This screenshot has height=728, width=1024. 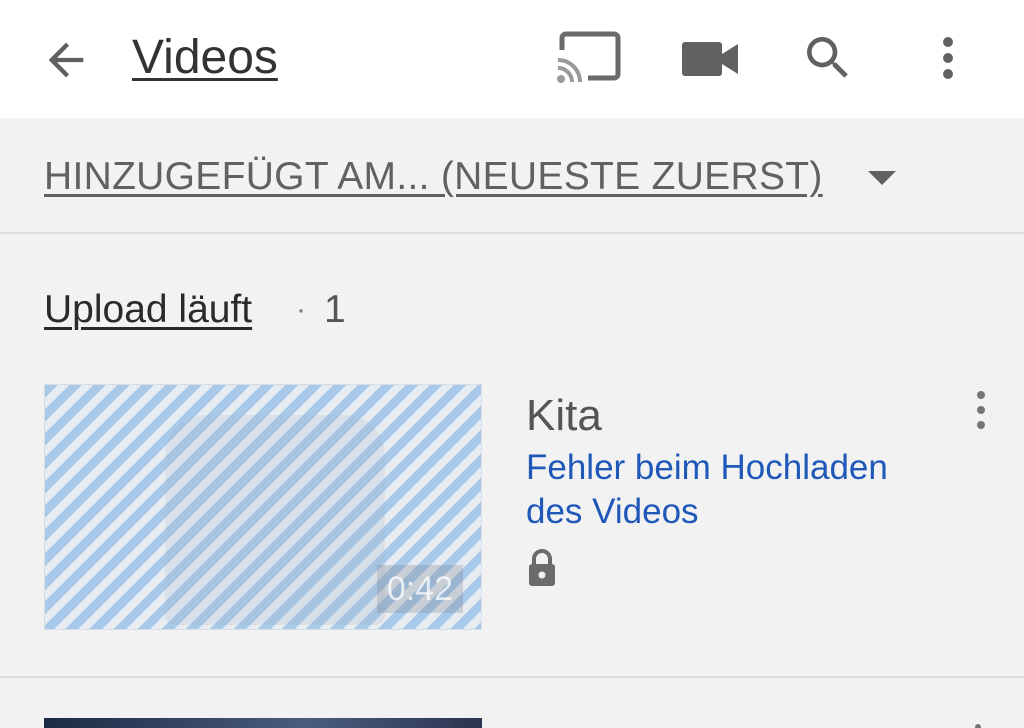 I want to click on lock-icon, so click(x=542, y=567).